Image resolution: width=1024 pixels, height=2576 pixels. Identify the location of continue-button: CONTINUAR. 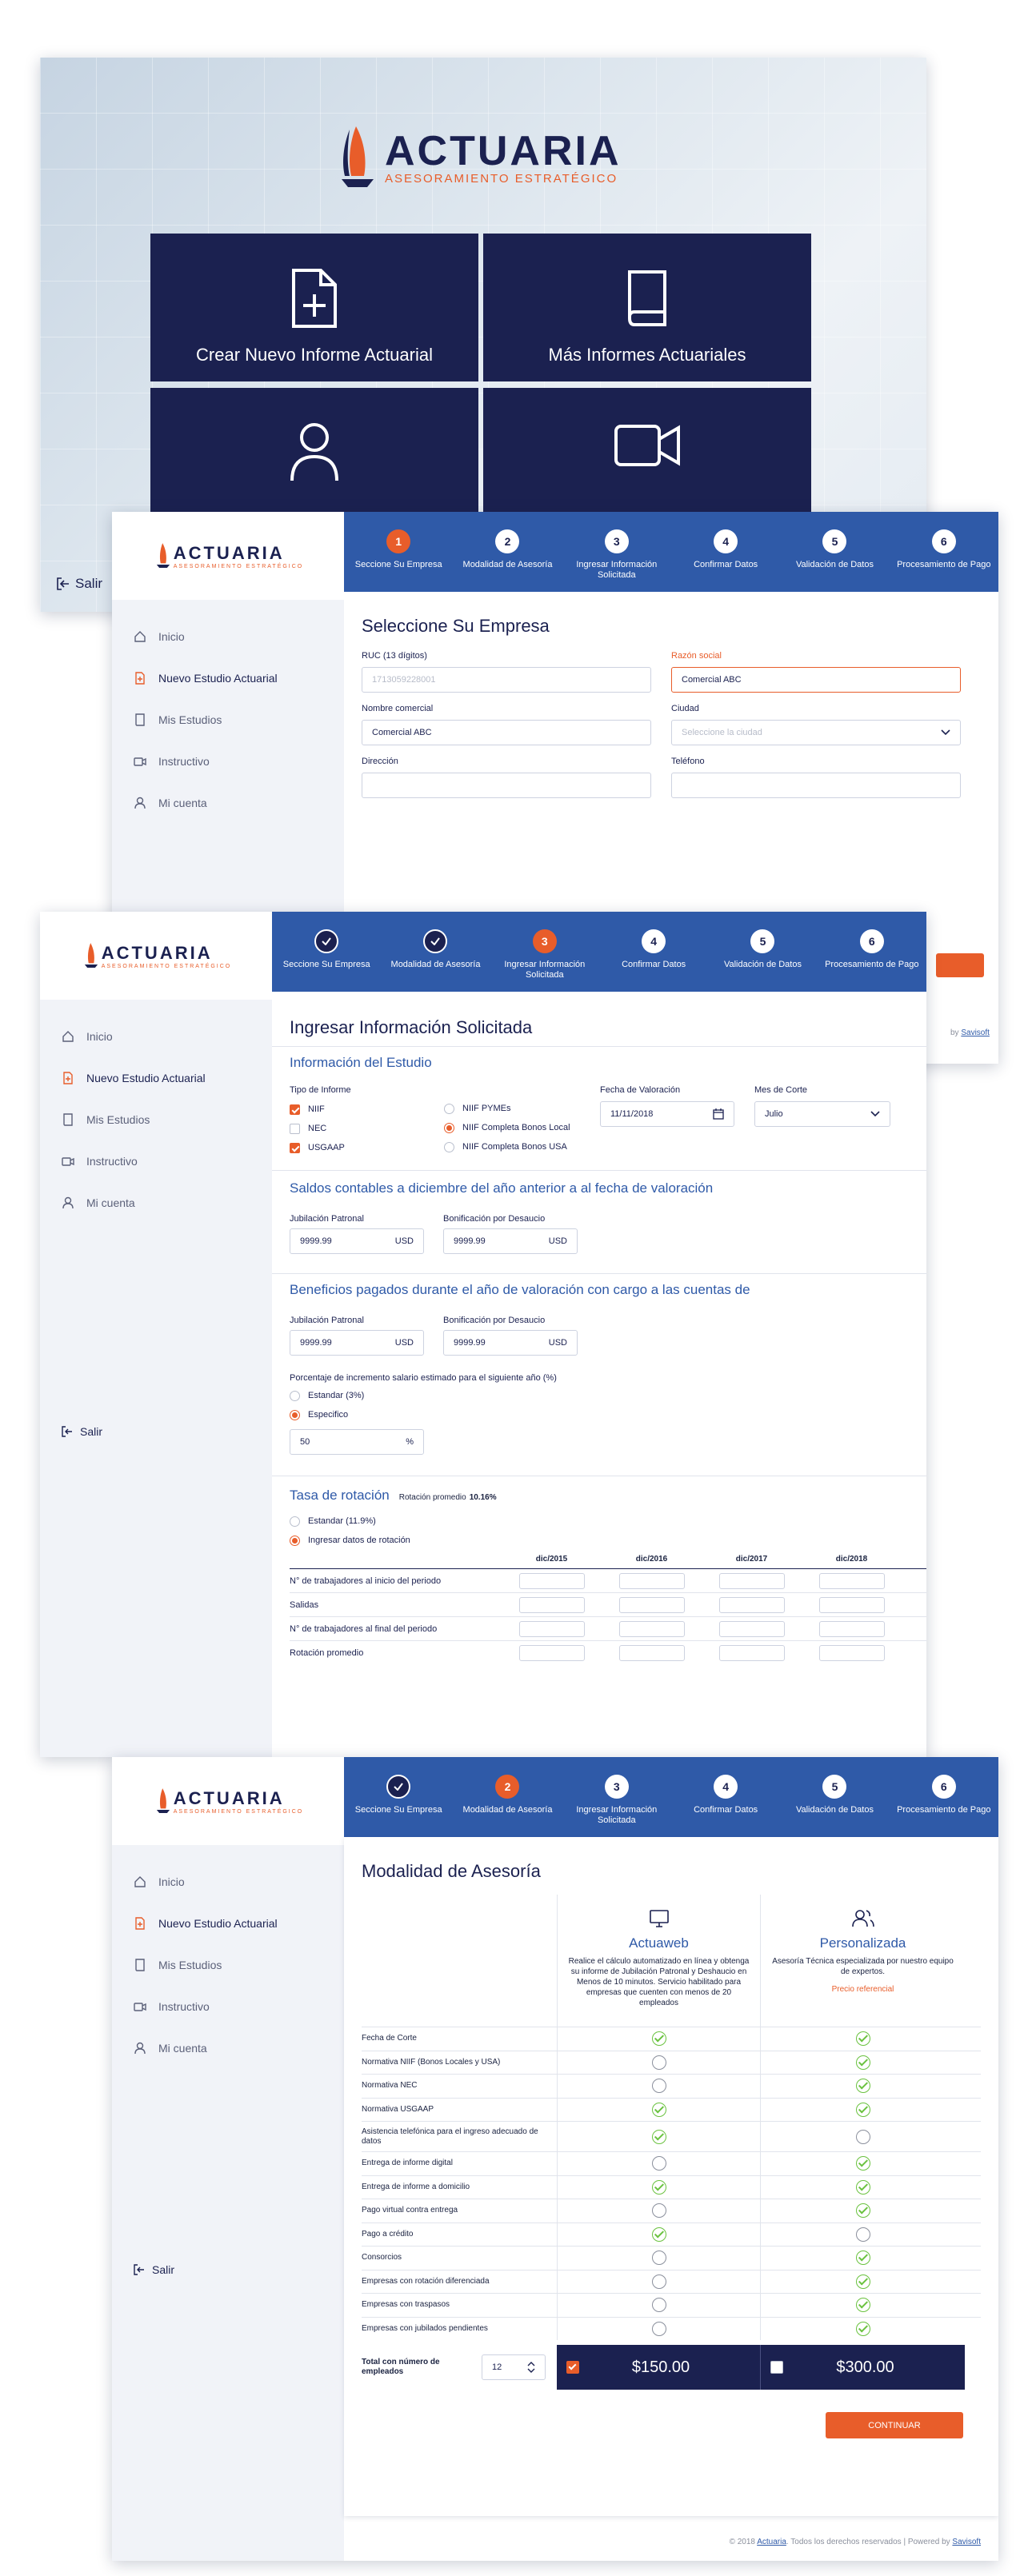
(894, 2425).